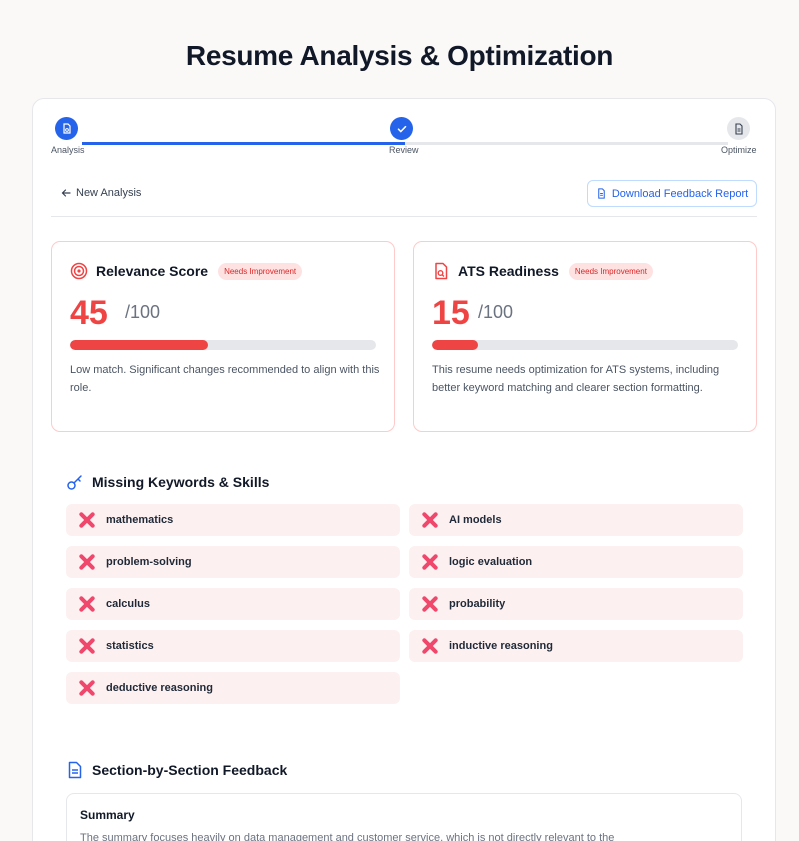  Describe the element at coordinates (107, 815) in the screenshot. I see `feedback-section-title: Summary` at that location.